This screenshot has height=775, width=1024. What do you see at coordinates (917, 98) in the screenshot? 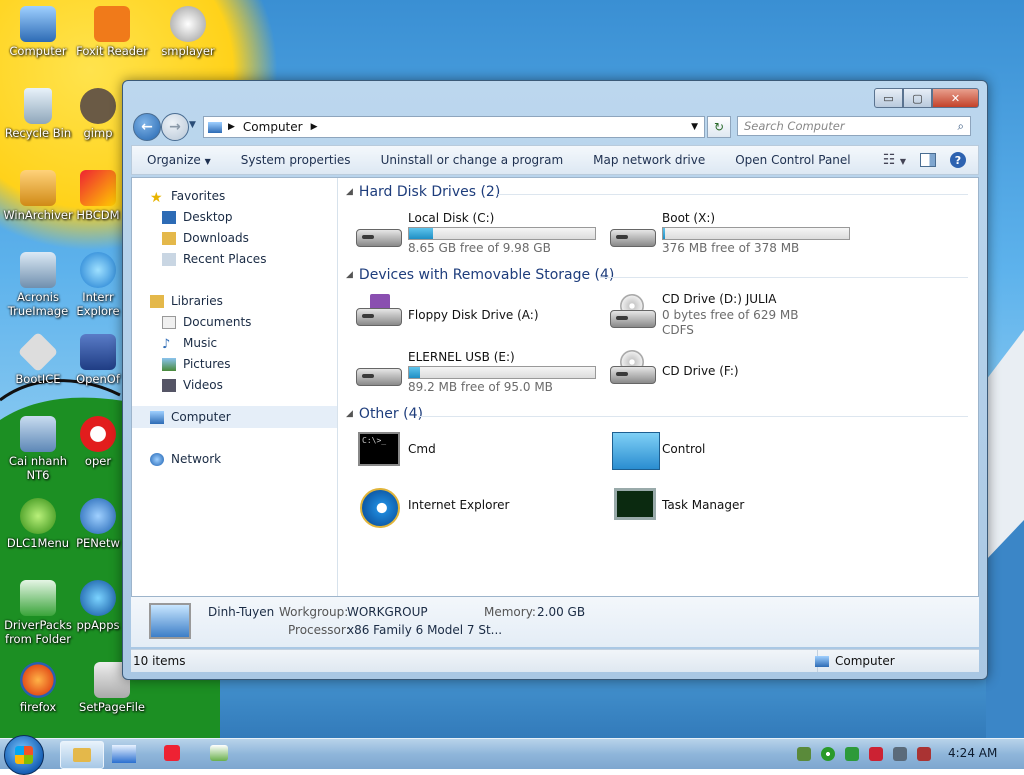
I see `maximize-button: ▢` at bounding box center [917, 98].